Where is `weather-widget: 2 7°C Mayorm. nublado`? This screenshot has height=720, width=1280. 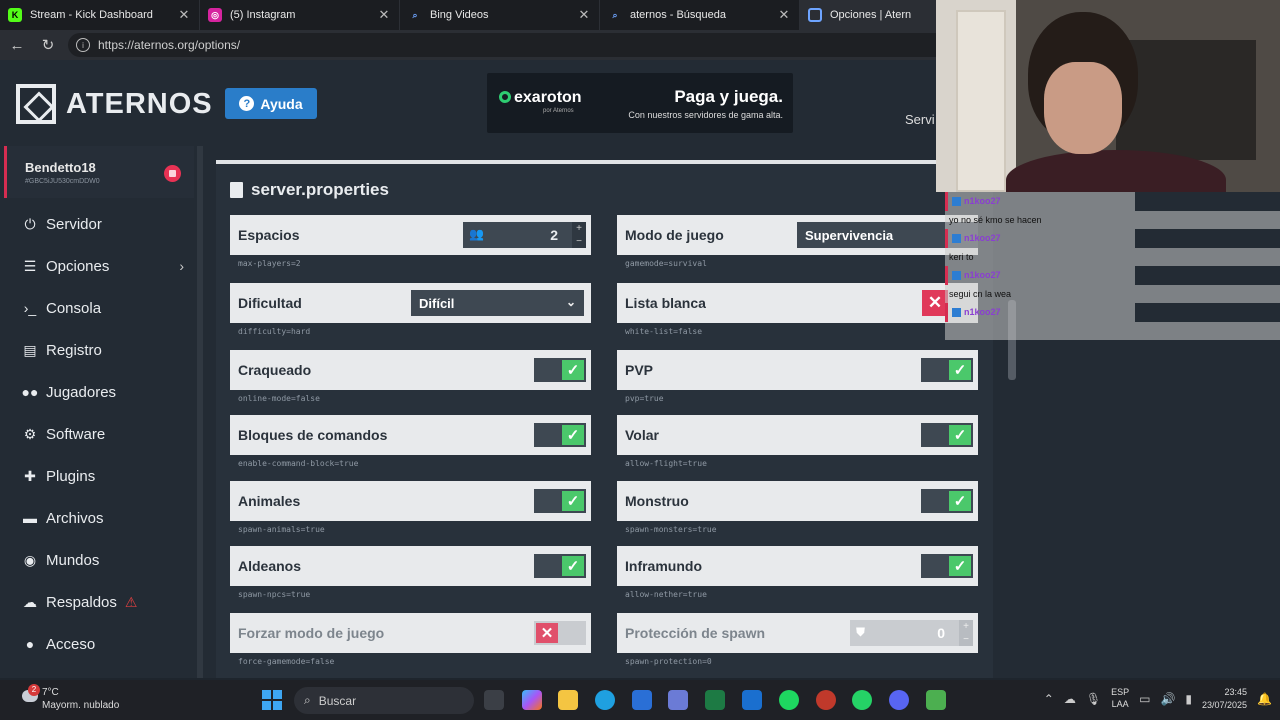
weather-widget: 2 7°C Mayorm. nublado is located at coordinates (70, 698).